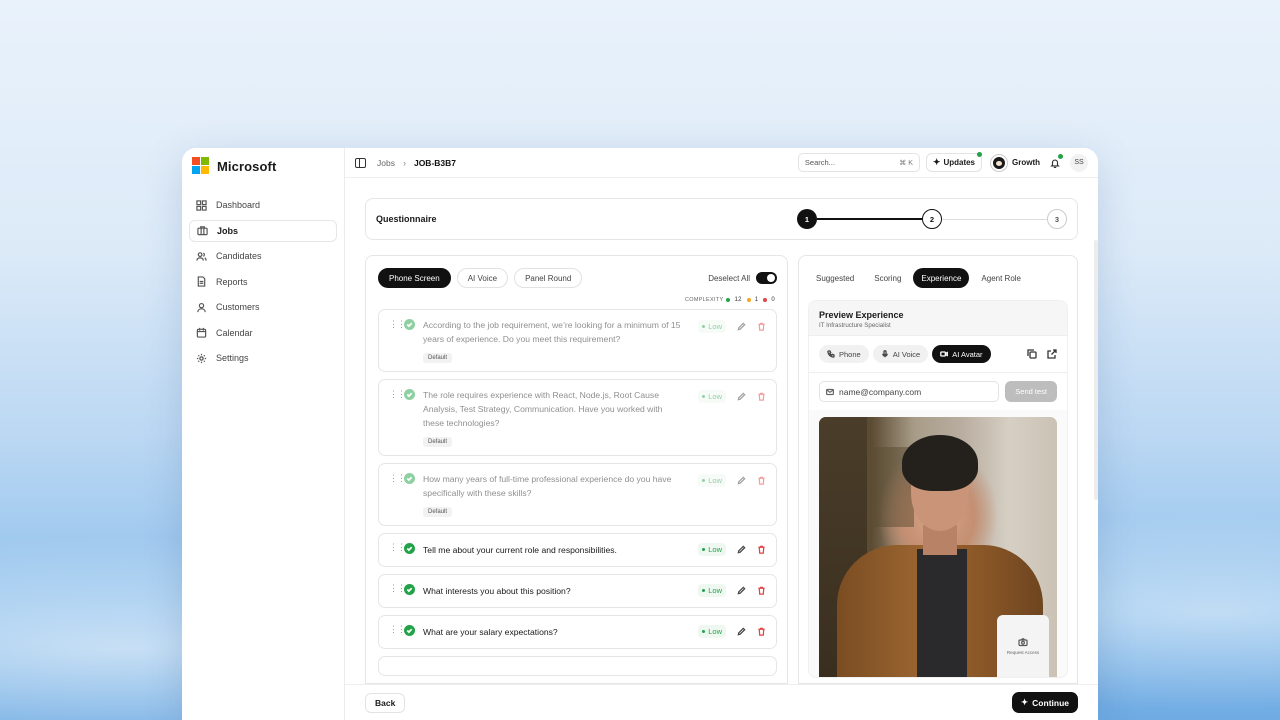  I want to click on mode-ai-voice: AI Voice, so click(900, 354).